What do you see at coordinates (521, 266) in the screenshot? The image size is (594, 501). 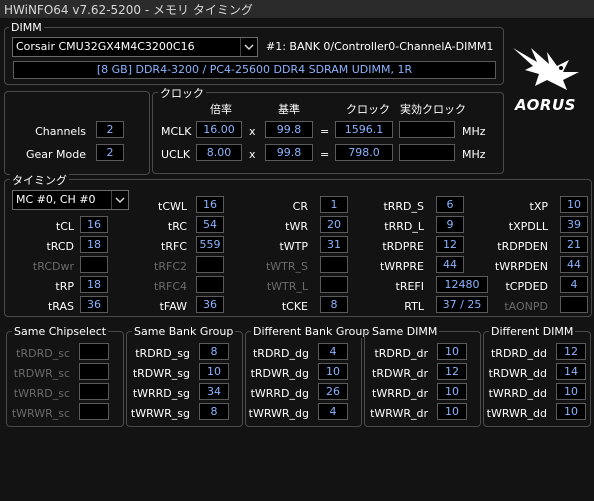 I see `timing-label: tWRPDEN` at bounding box center [521, 266].